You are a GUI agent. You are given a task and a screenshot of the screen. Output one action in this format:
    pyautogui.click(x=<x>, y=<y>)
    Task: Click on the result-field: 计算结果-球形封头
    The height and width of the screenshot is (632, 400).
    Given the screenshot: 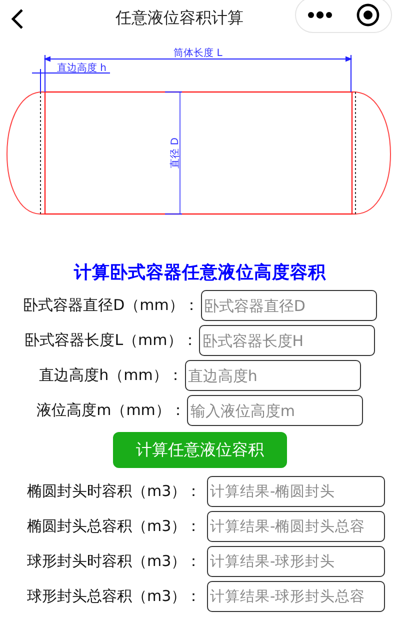 What is the action you would take?
    pyautogui.click(x=296, y=561)
    